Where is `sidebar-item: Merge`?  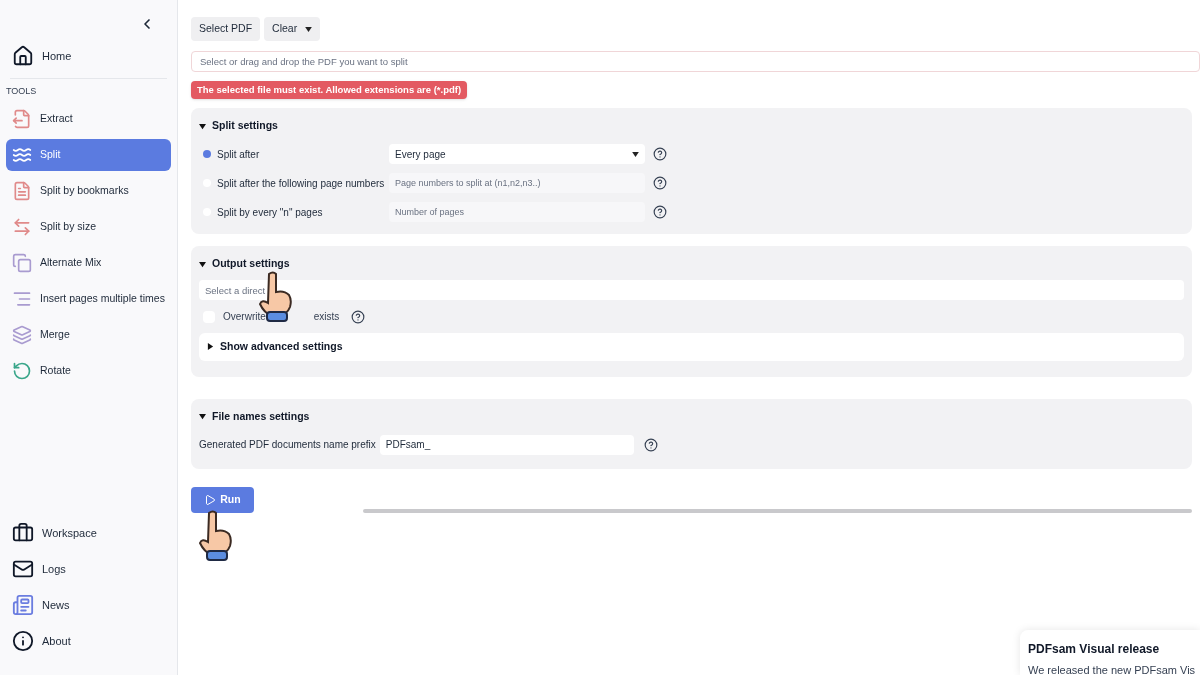 sidebar-item: Merge is located at coordinates (88, 334).